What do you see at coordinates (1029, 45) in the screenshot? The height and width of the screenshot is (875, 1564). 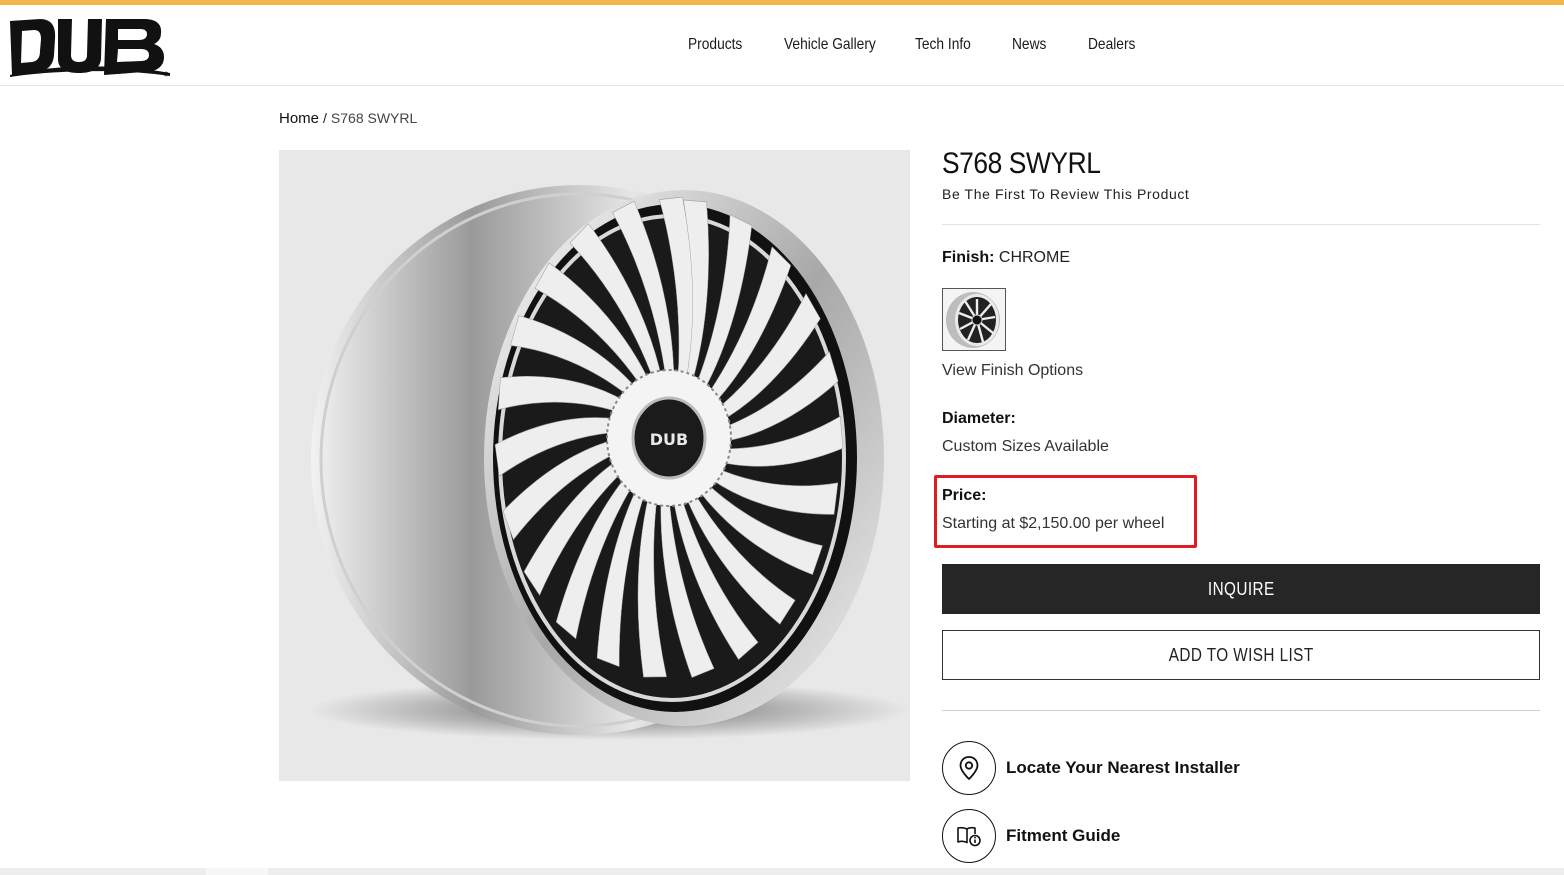 I see `nav-news: News` at bounding box center [1029, 45].